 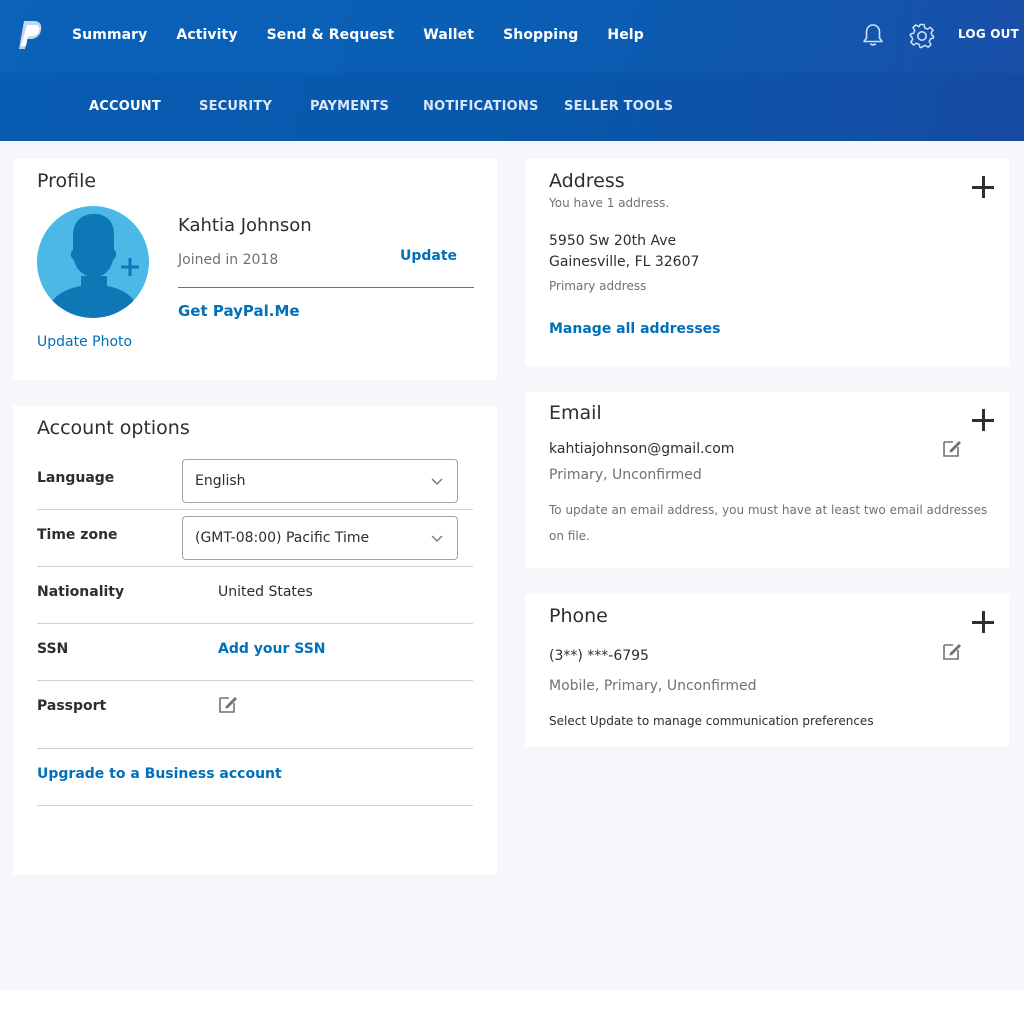 I want to click on email-note-line2: on file., so click(x=569, y=536).